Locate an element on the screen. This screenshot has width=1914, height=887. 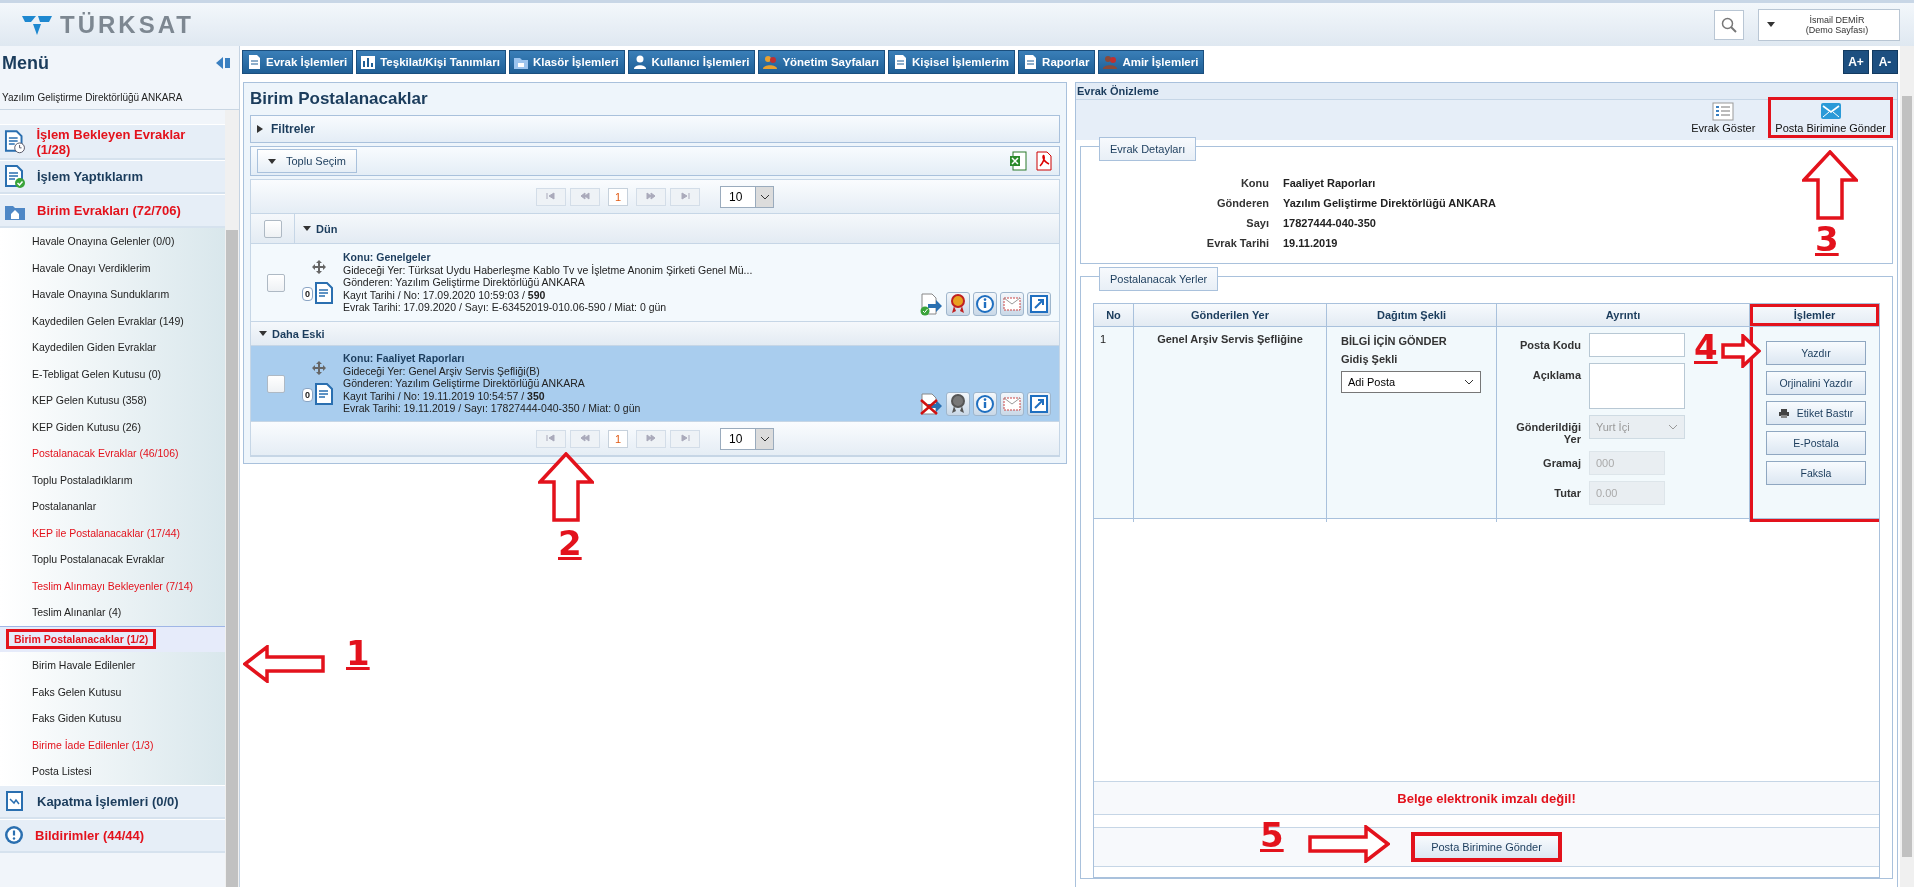
record-registry: Kayıt Tarihi / No: 19.11.2019 10:54:57 / 350 is located at coordinates (444, 396).